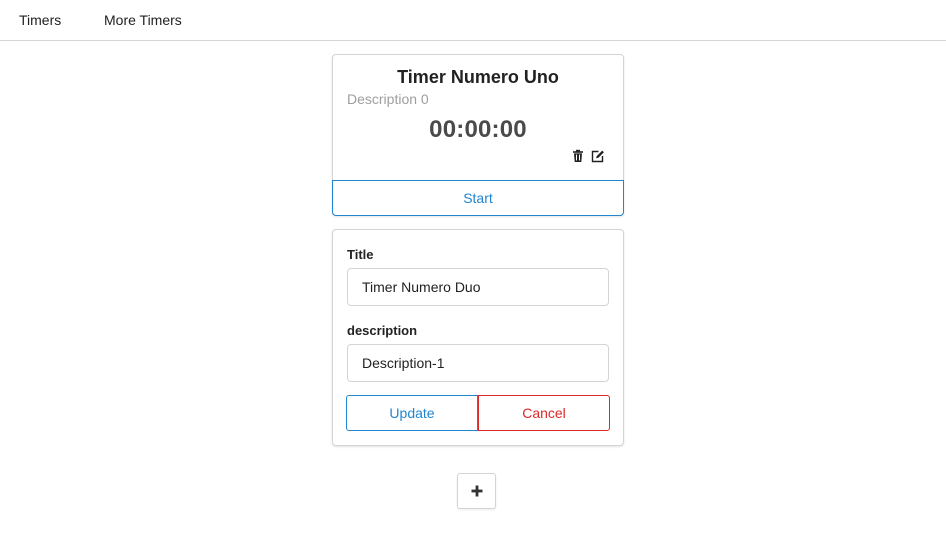  Describe the element at coordinates (588, 156) in the screenshot. I see `timer-actions` at that location.